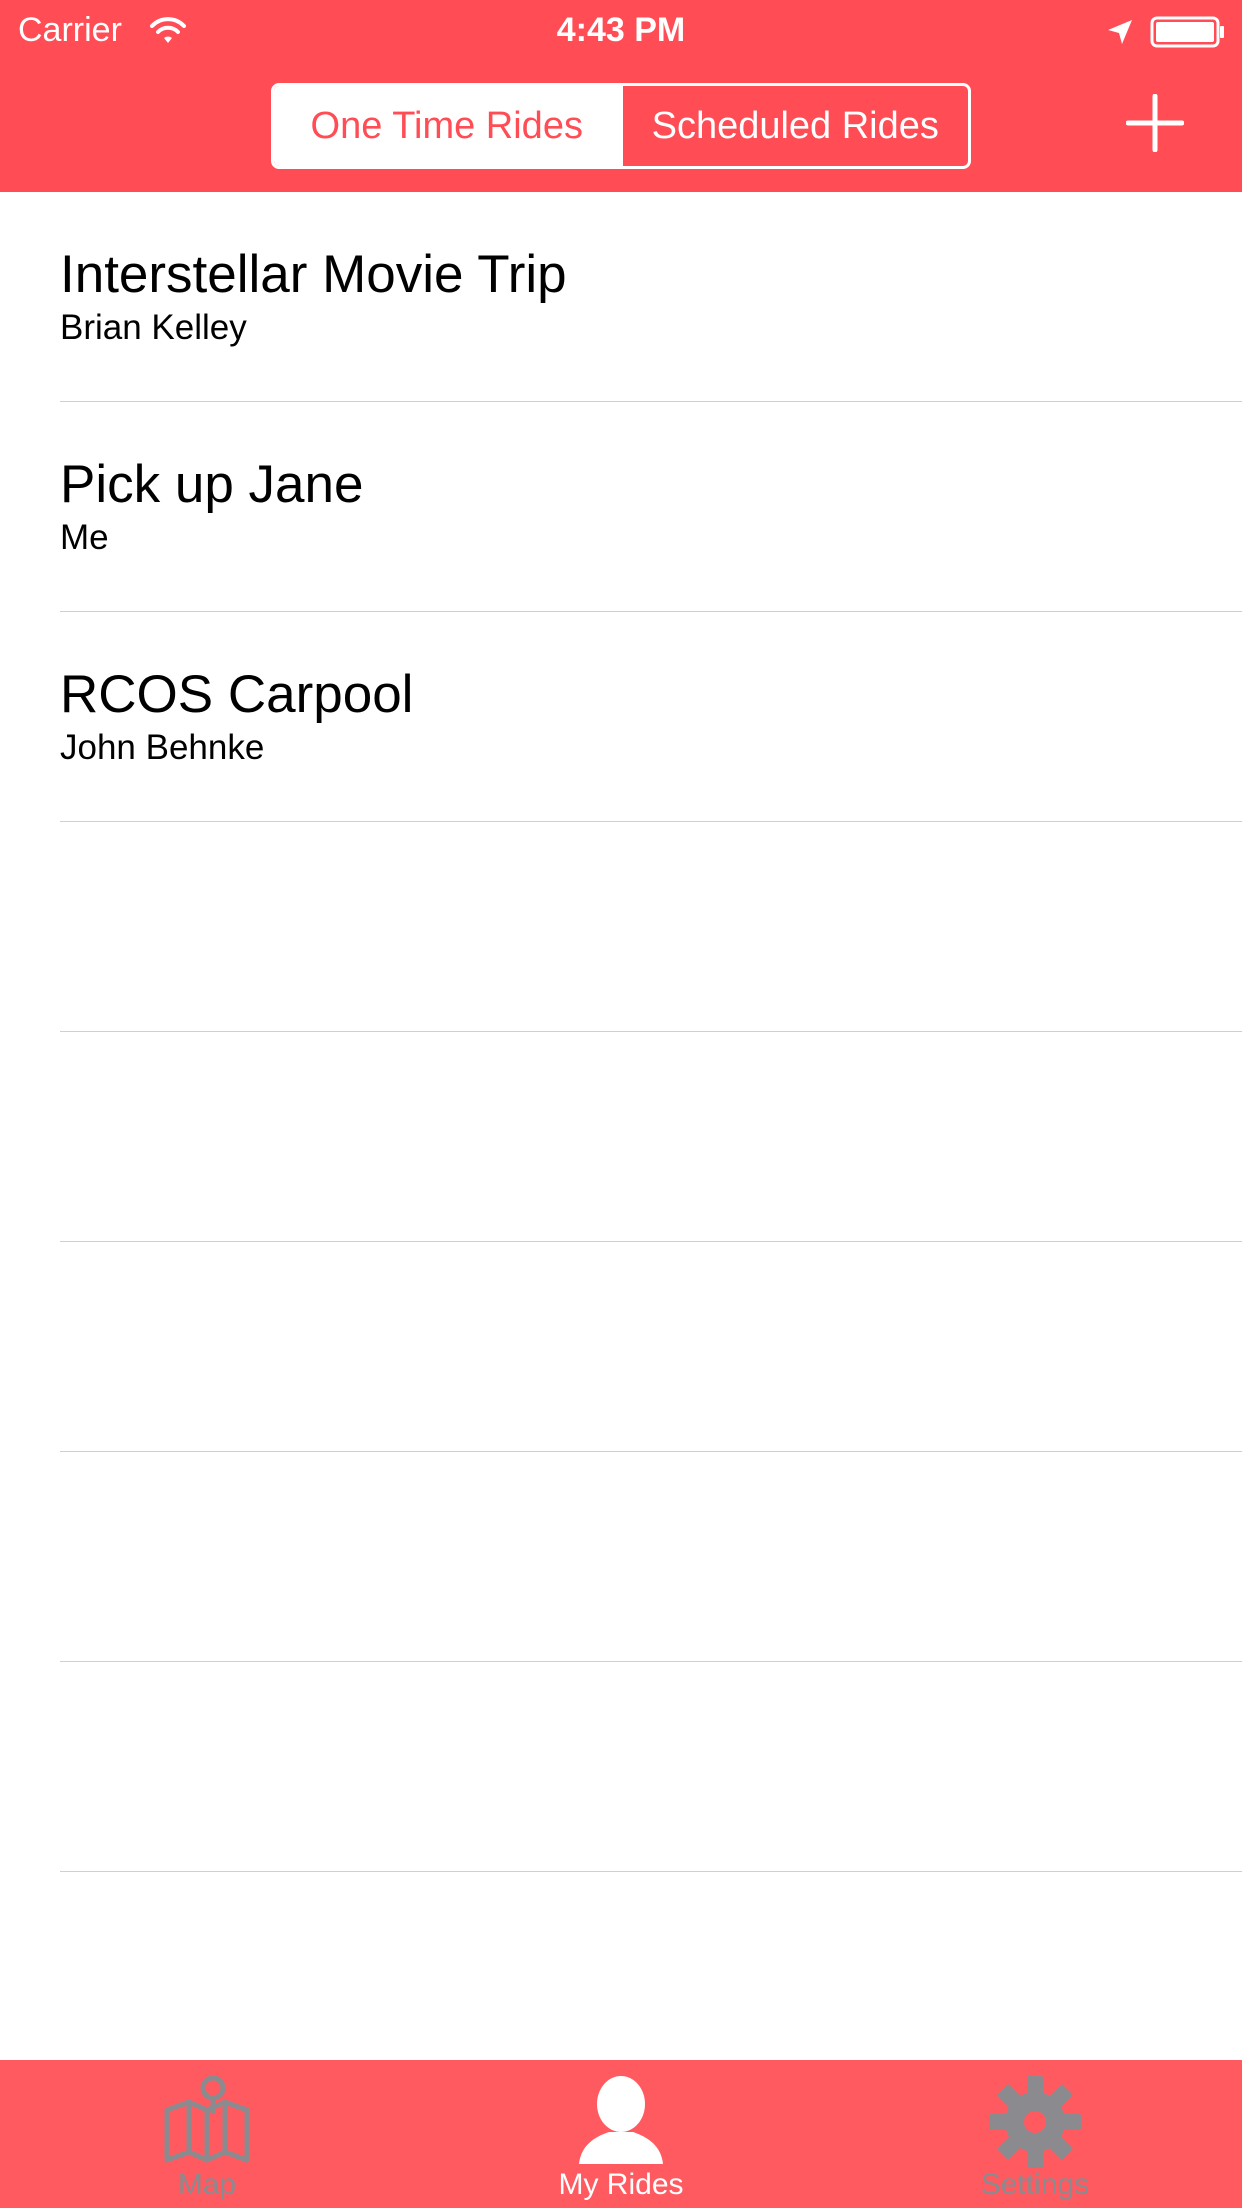 This screenshot has width=1242, height=2208. I want to click on status-bar: Carrier 4:43 PM, so click(621, 30).